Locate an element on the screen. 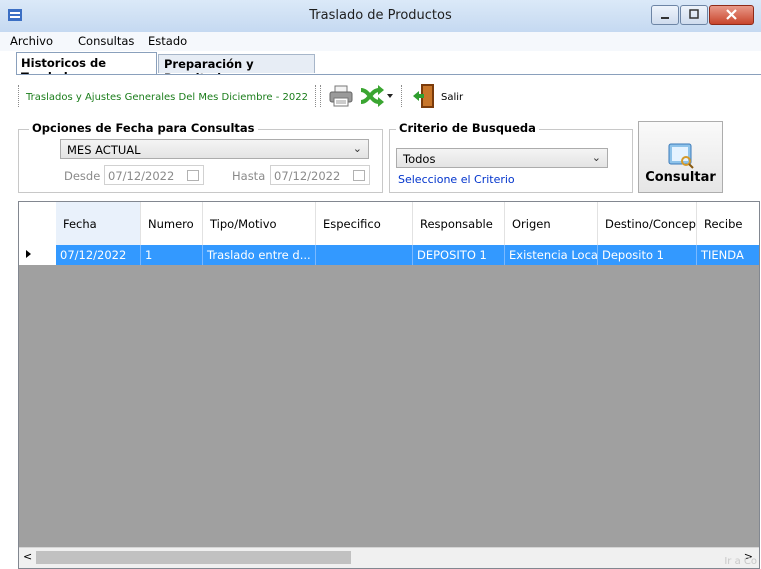 This screenshot has width=761, height=569. from-label: Desde is located at coordinates (82, 176).